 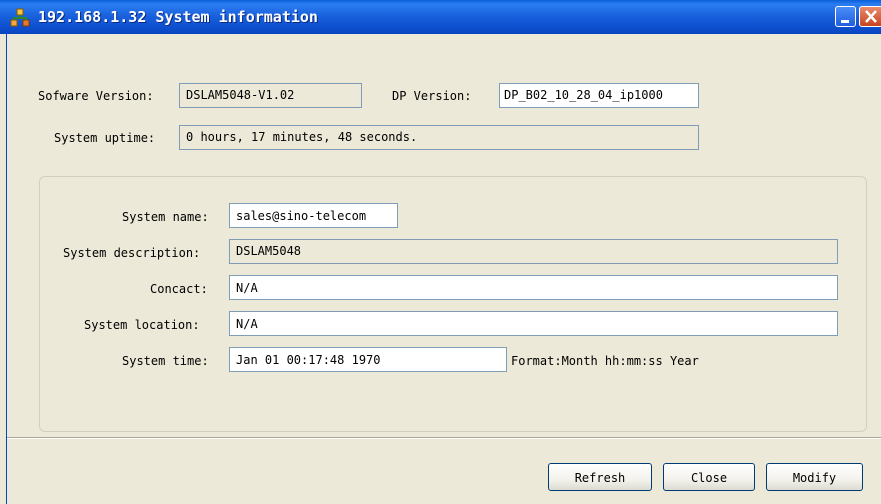 I want to click on system-name-input, so click(x=313, y=215).